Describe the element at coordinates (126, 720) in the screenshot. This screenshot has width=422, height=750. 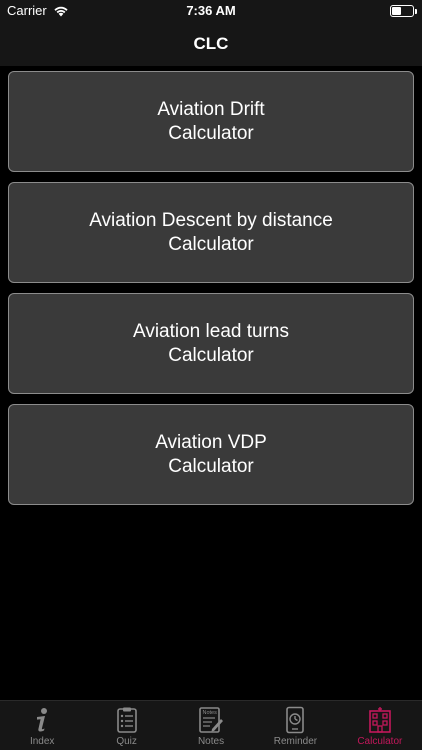
I see `clipboard-icon` at that location.